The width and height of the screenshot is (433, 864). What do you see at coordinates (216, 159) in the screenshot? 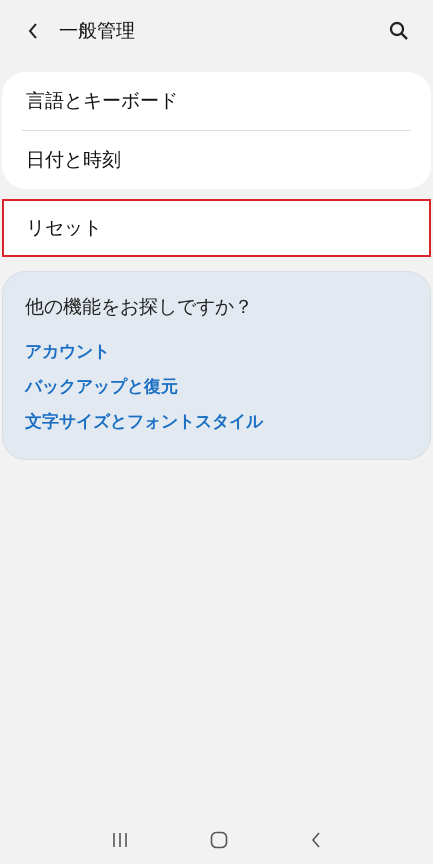
I see `settings-item: 日付と時刻` at bounding box center [216, 159].